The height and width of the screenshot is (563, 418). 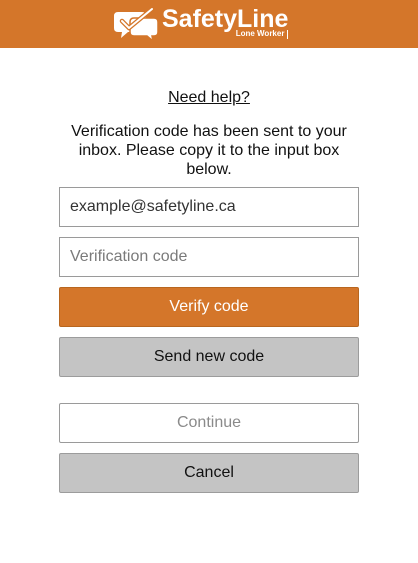 What do you see at coordinates (288, 34) in the screenshot?
I see `logo-divider` at bounding box center [288, 34].